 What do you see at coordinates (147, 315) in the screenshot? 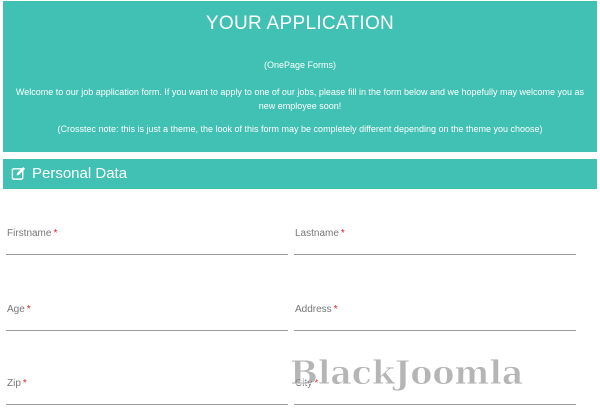
I see `age-field: Age *` at bounding box center [147, 315].